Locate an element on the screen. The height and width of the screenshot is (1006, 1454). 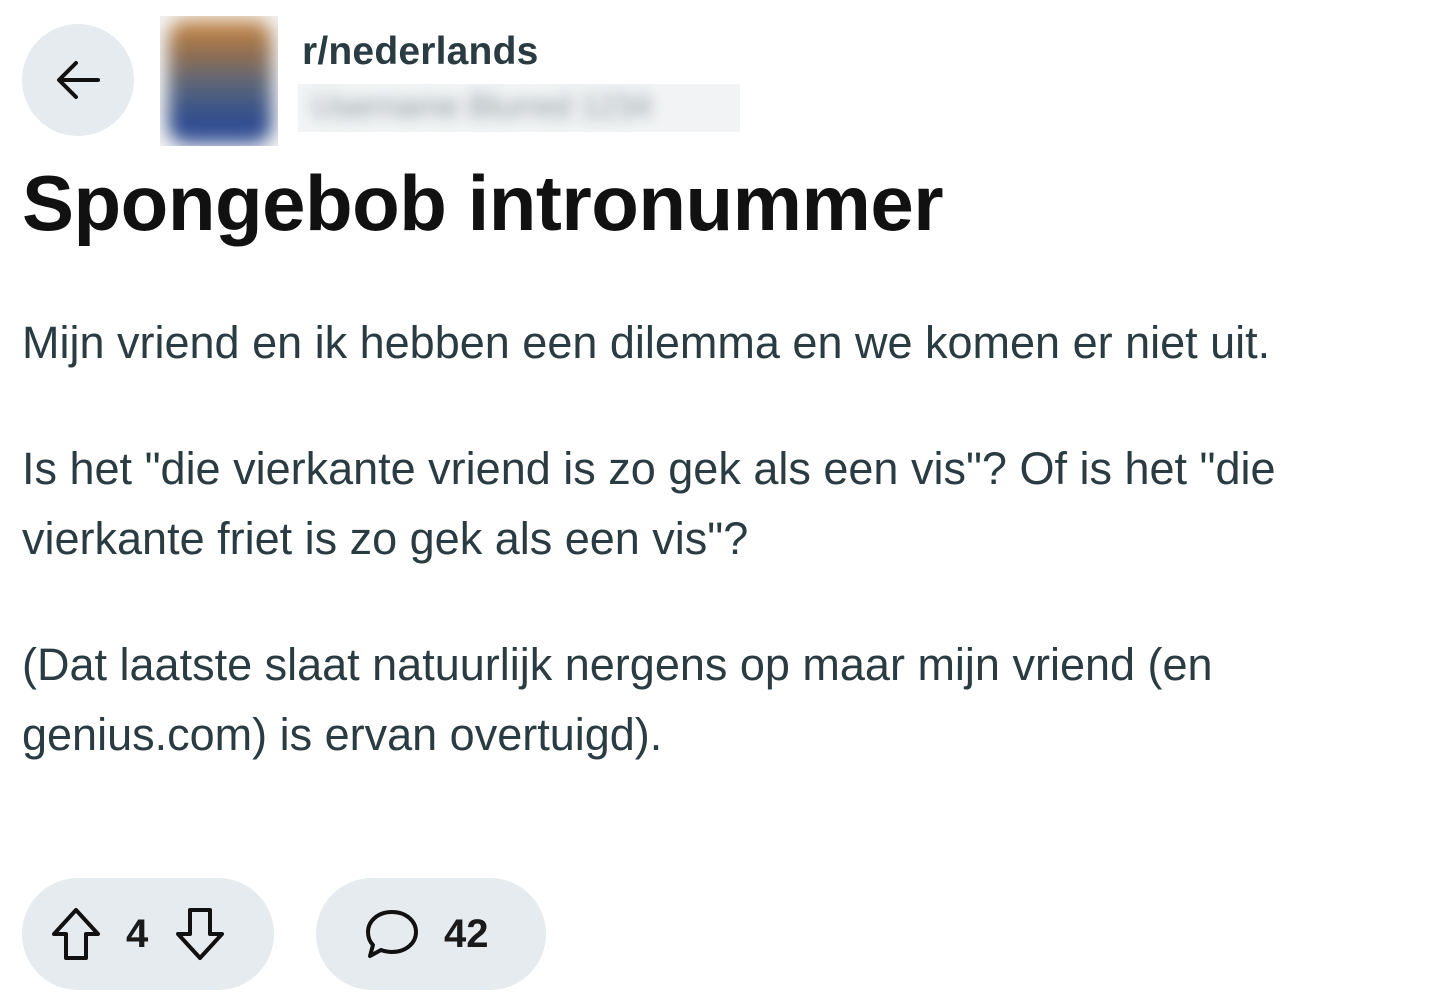
avatar-image-blurred is located at coordinates (220, 82).